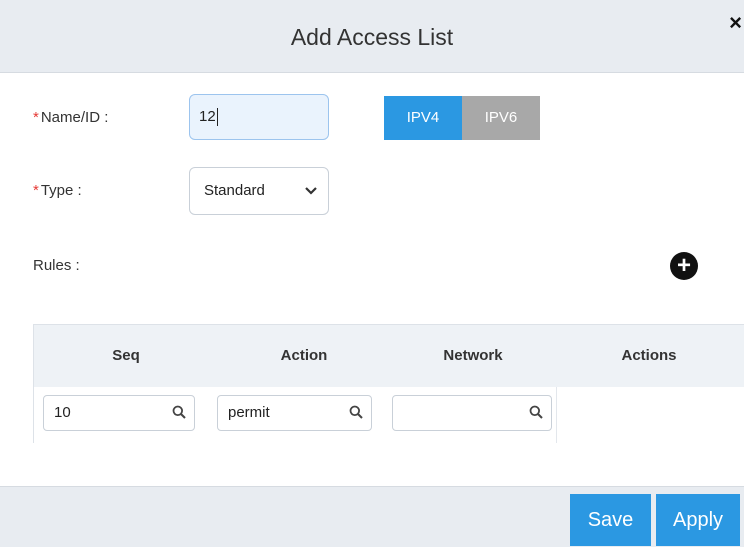 This screenshot has height=547, width=744. Describe the element at coordinates (126, 355) in the screenshot. I see `column-header-seq: Seq` at that location.